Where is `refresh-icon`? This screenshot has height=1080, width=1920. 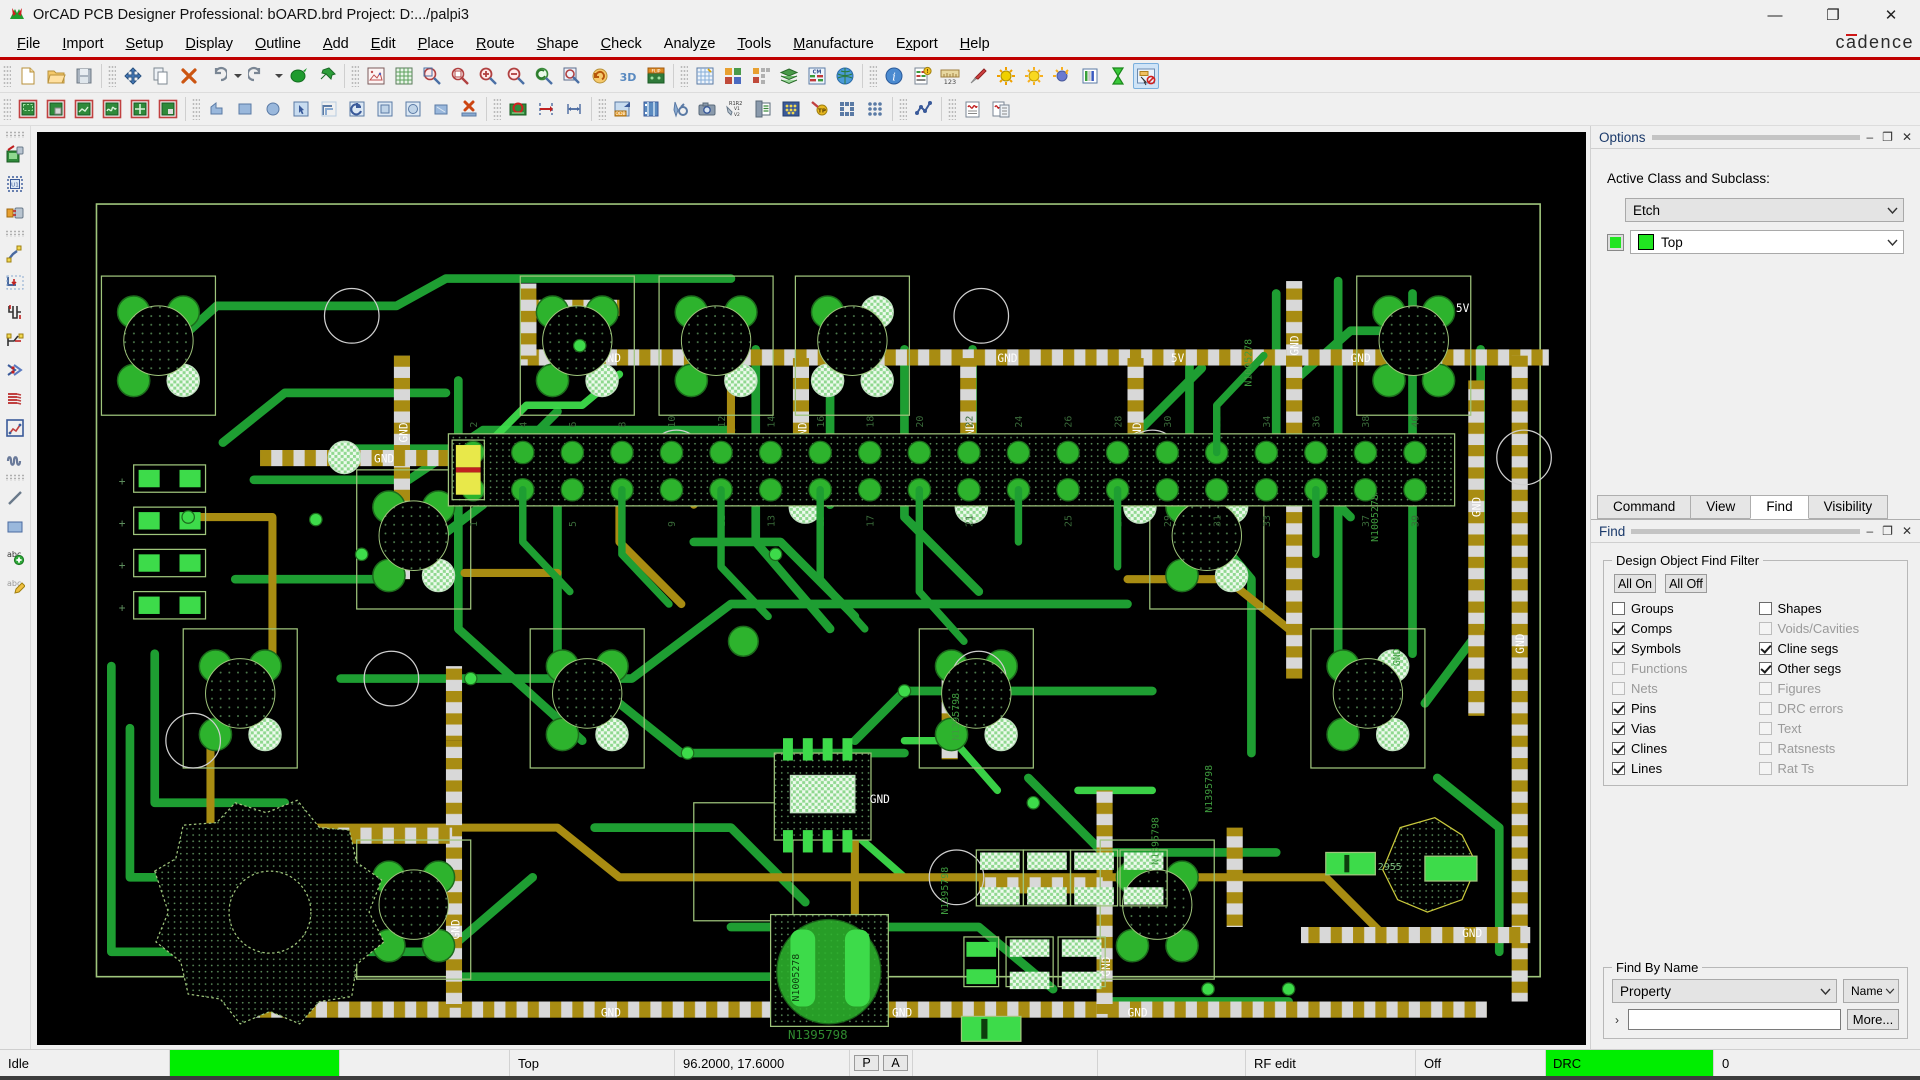
refresh-icon is located at coordinates (600, 76).